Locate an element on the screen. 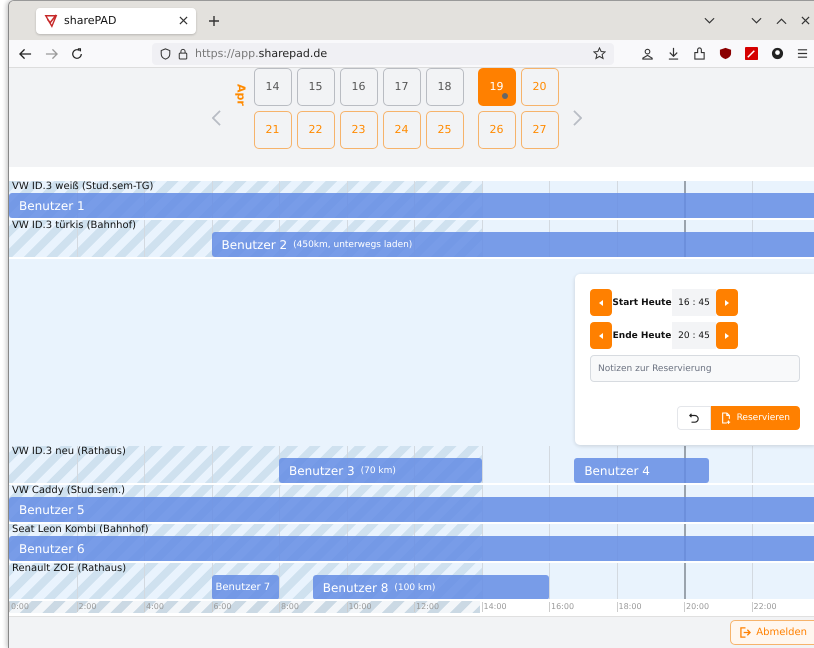 This screenshot has width=814, height=648. hour-label: 6:00 is located at coordinates (222, 607).